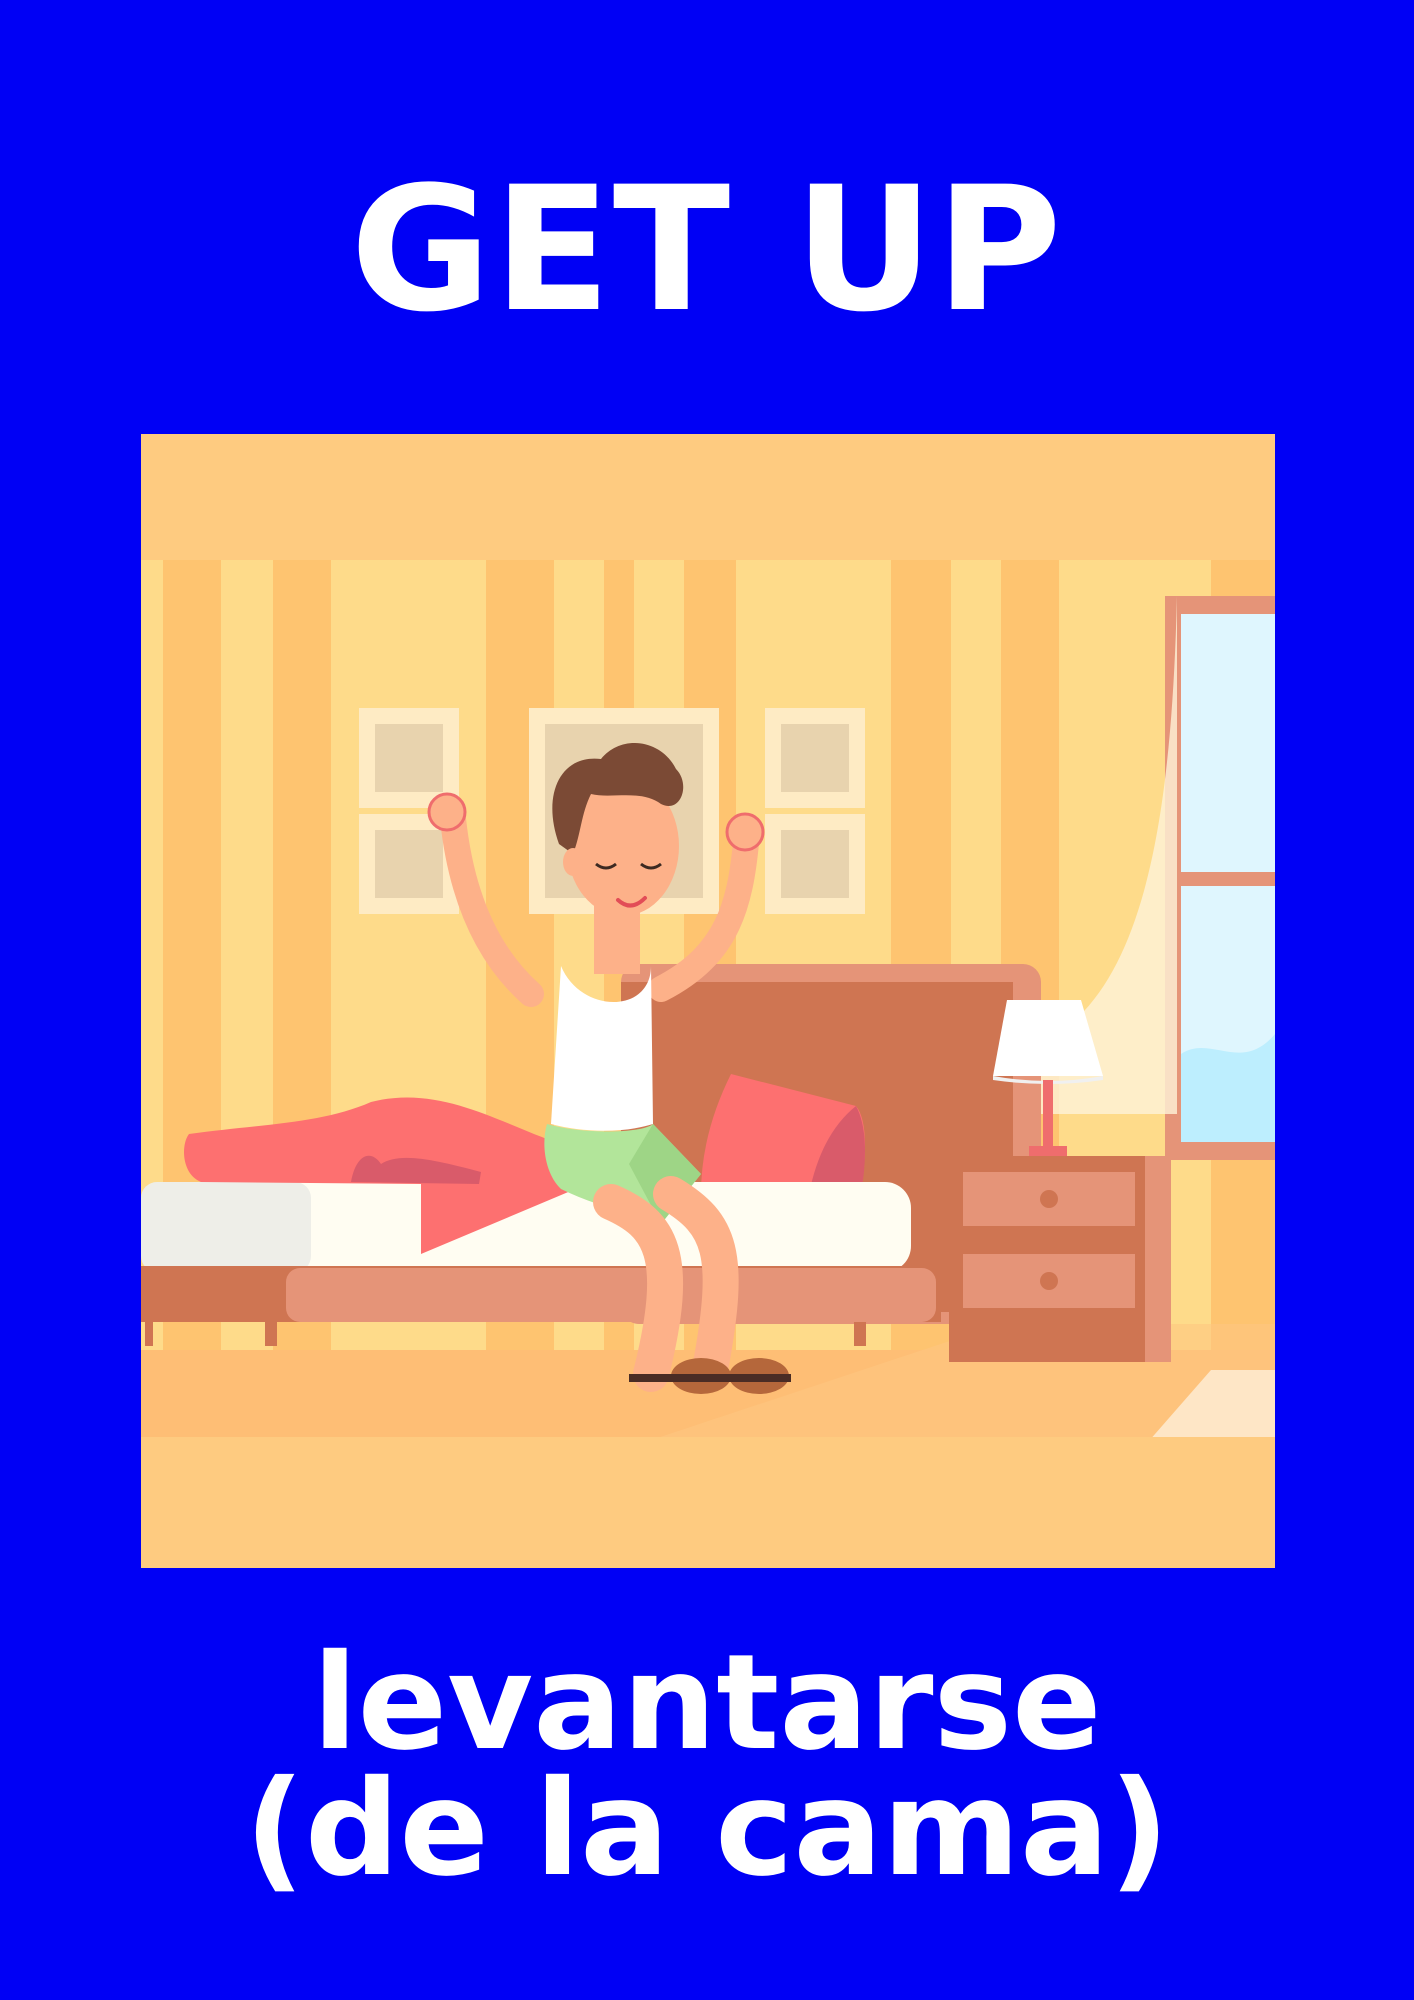 The image size is (1414, 2000). Describe the element at coordinates (707, 1703) in the screenshot. I see `caption-line-1: levantarse` at that location.